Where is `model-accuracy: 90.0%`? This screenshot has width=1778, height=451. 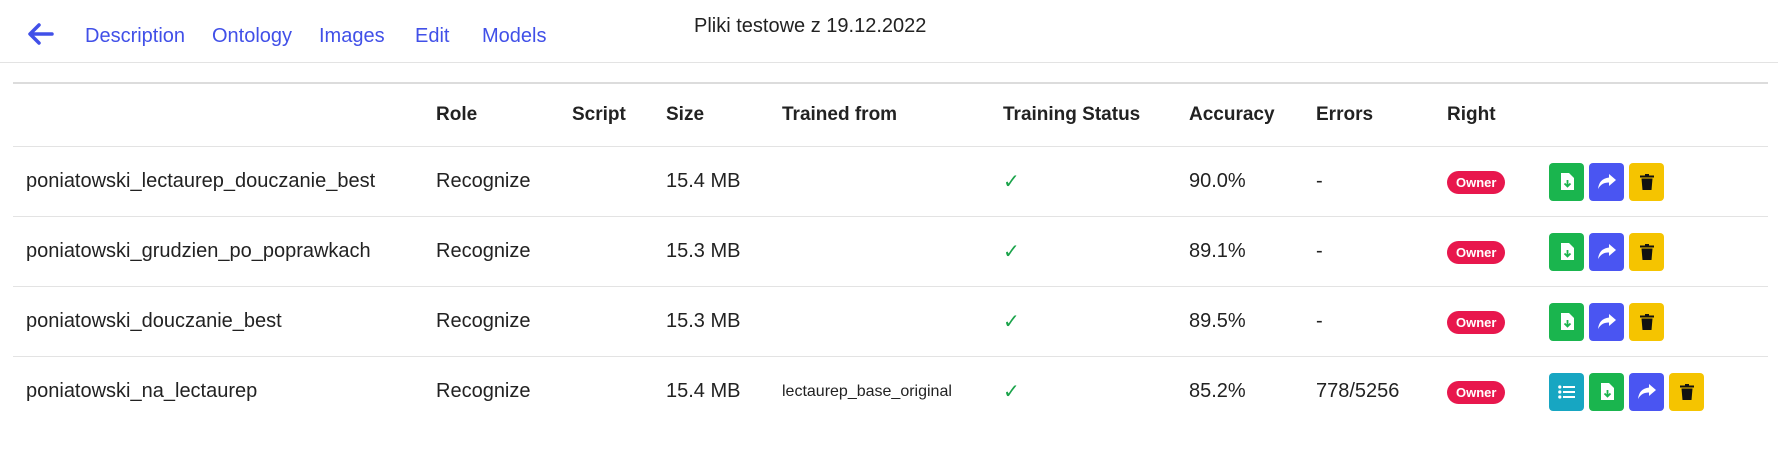 model-accuracy: 90.0% is located at coordinates (1252, 181).